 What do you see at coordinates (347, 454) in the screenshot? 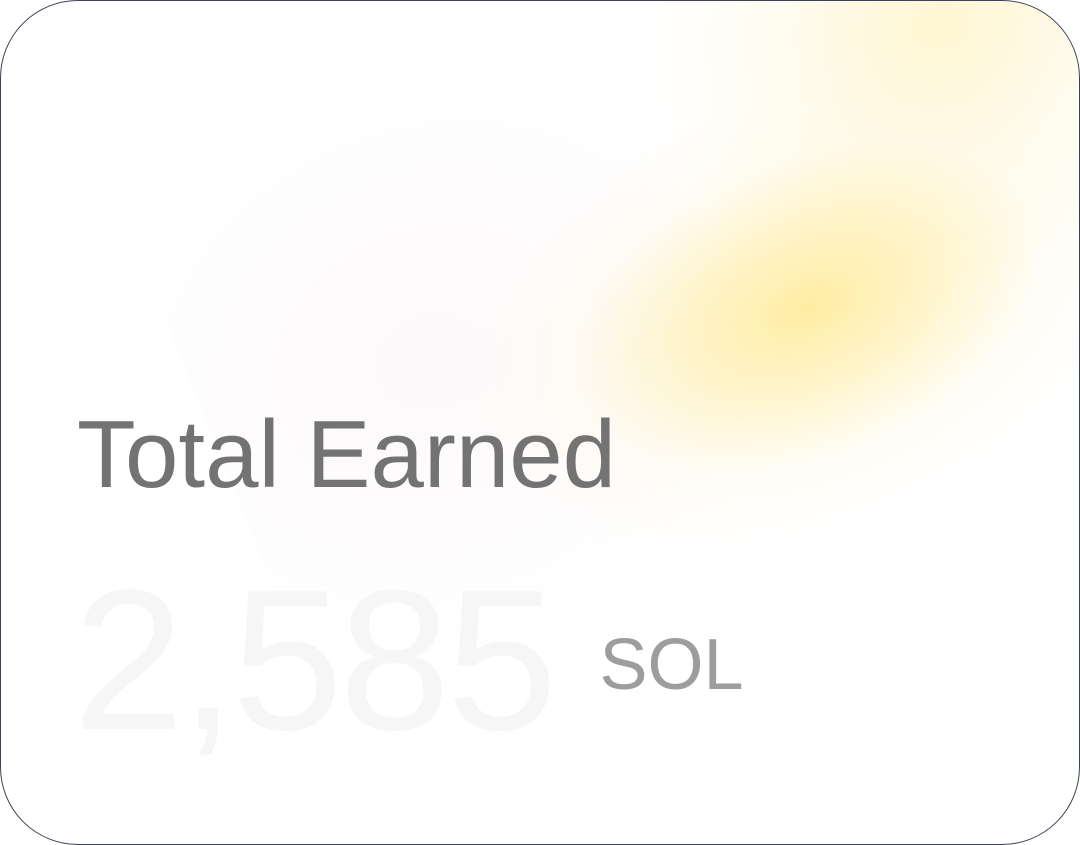
I see `card-title: Total Earned` at bounding box center [347, 454].